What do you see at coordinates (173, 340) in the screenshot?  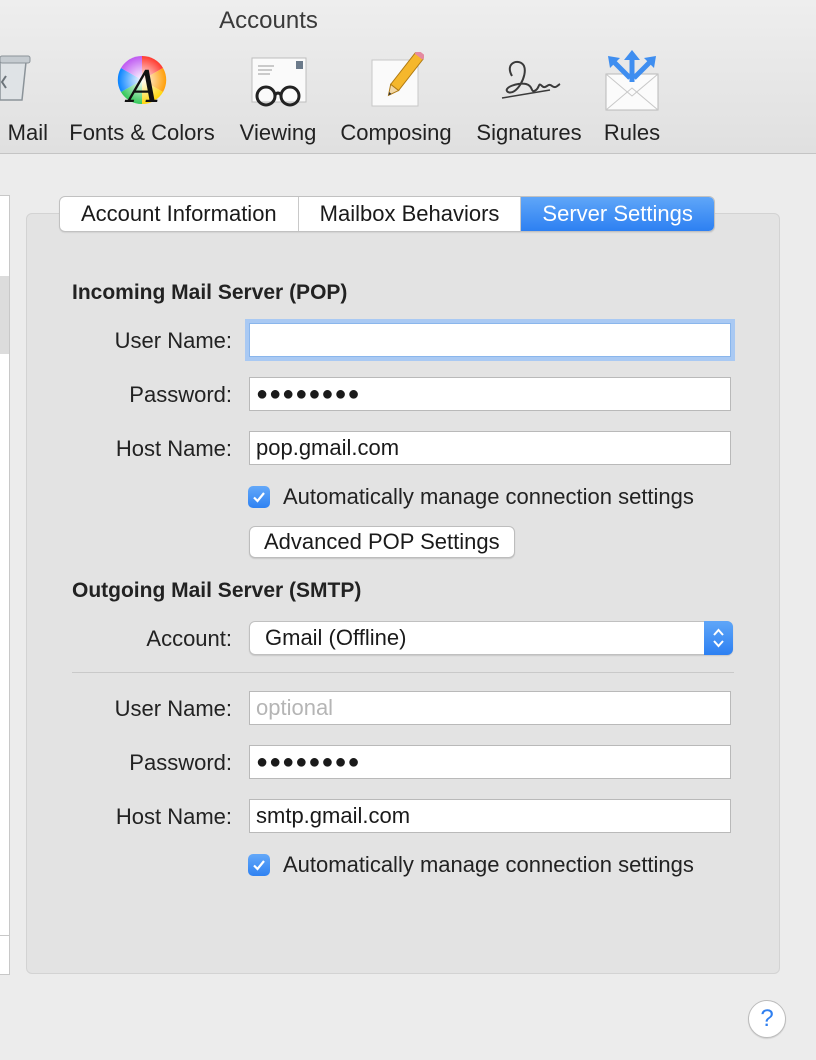 I see `incoming-user-name-label: User Name:` at bounding box center [173, 340].